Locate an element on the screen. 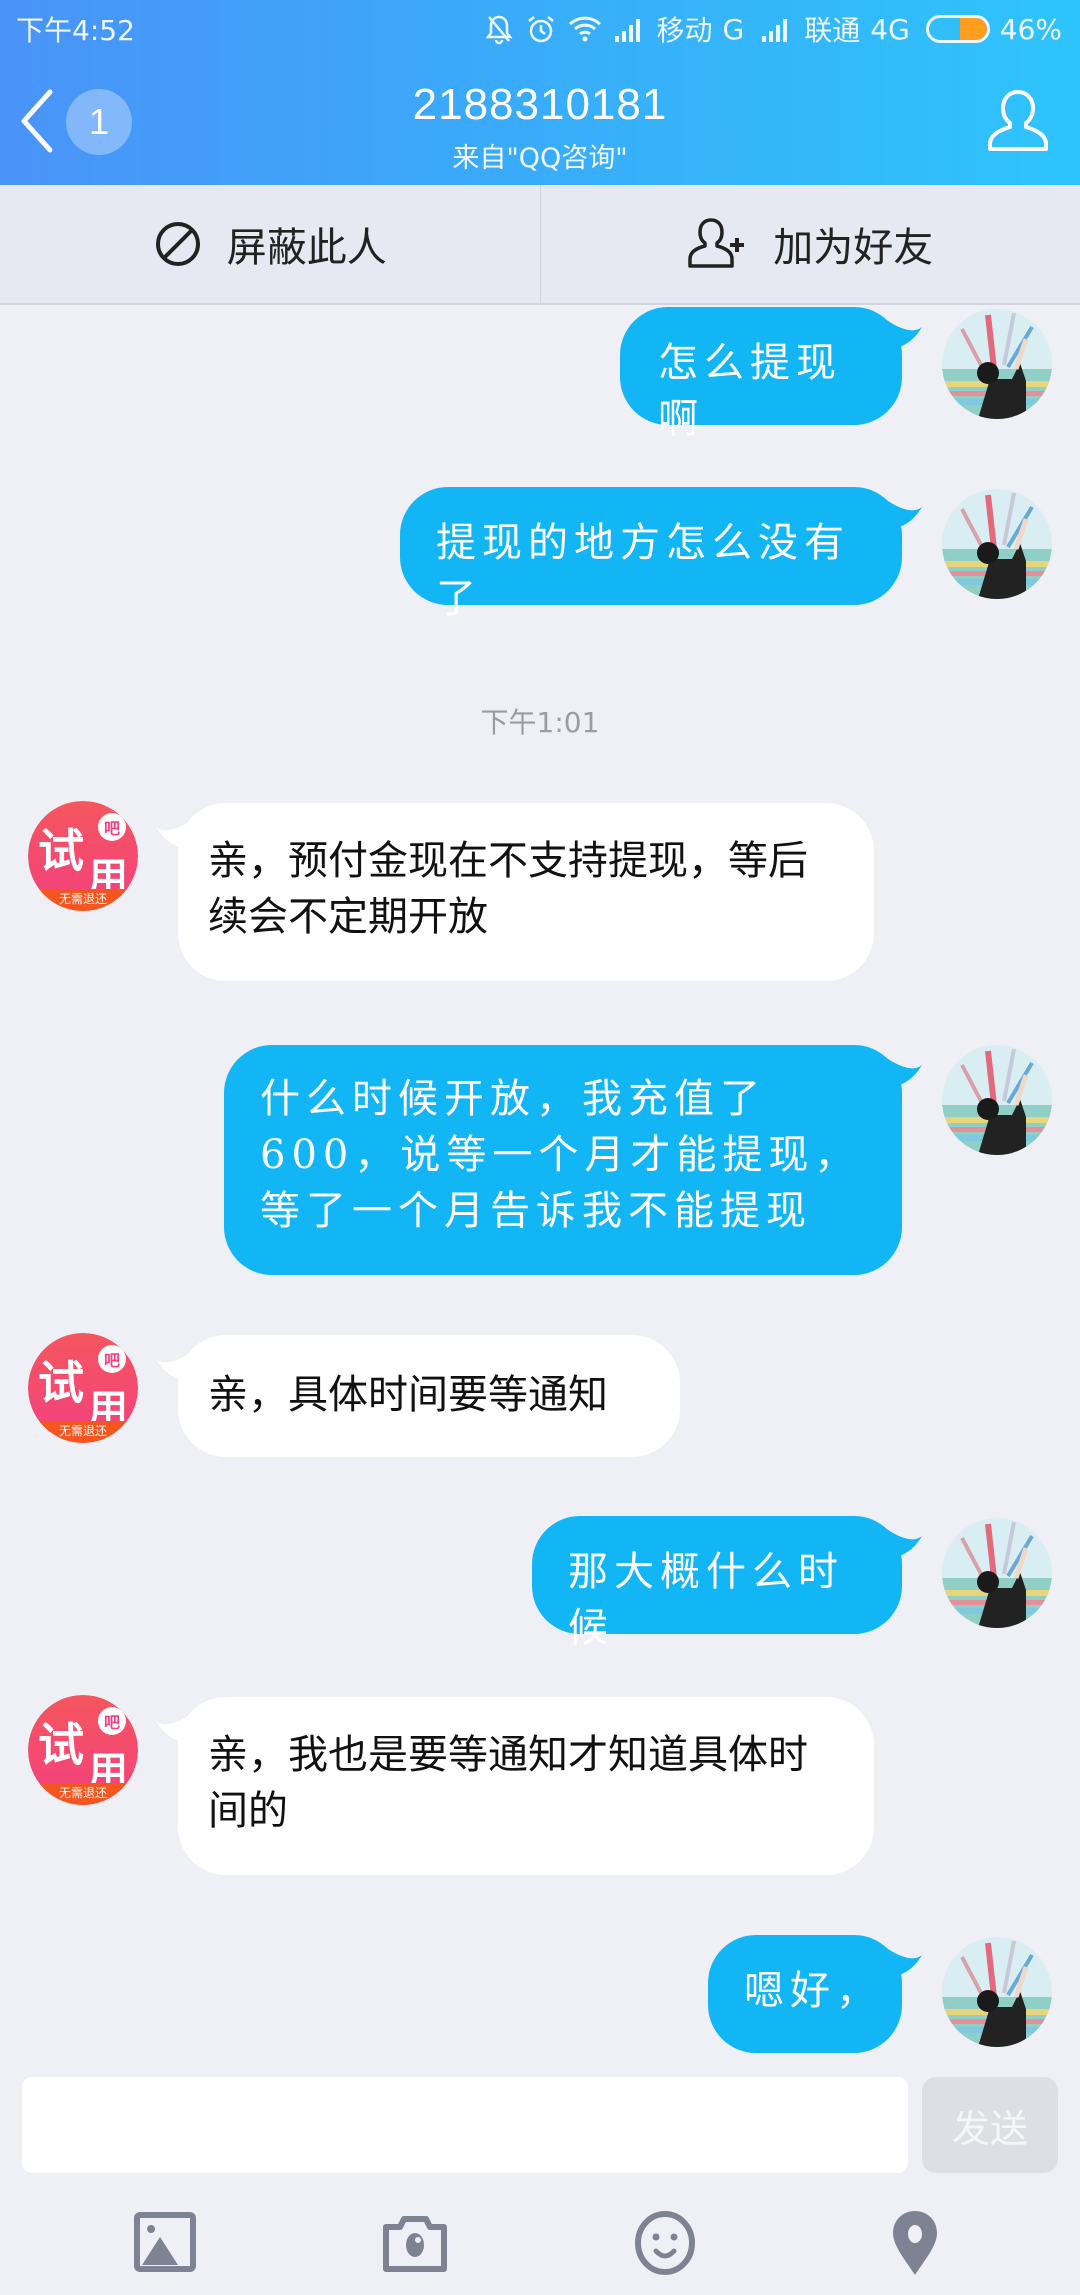 The width and height of the screenshot is (1080, 2295). add-friend-button: 加为好友 is located at coordinates (809, 244).